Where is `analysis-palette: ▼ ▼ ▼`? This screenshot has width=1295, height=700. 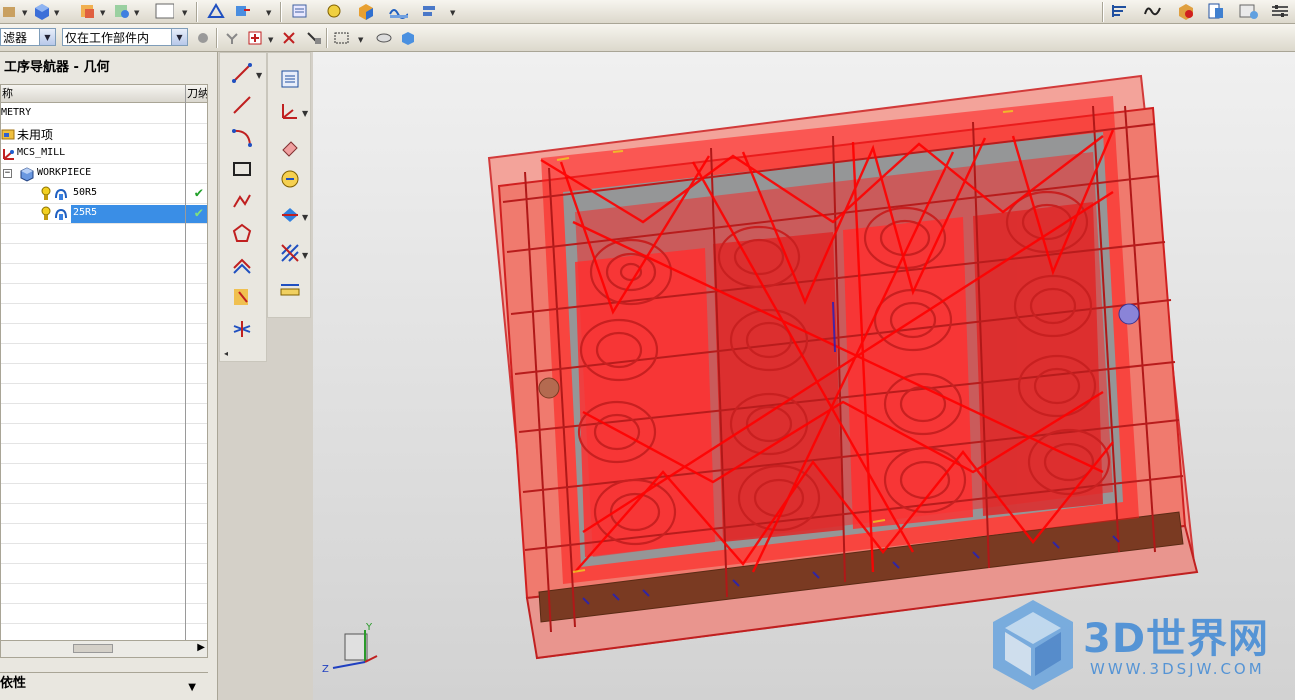
analysis-palette: ▼ ▼ ▼ is located at coordinates (289, 185).